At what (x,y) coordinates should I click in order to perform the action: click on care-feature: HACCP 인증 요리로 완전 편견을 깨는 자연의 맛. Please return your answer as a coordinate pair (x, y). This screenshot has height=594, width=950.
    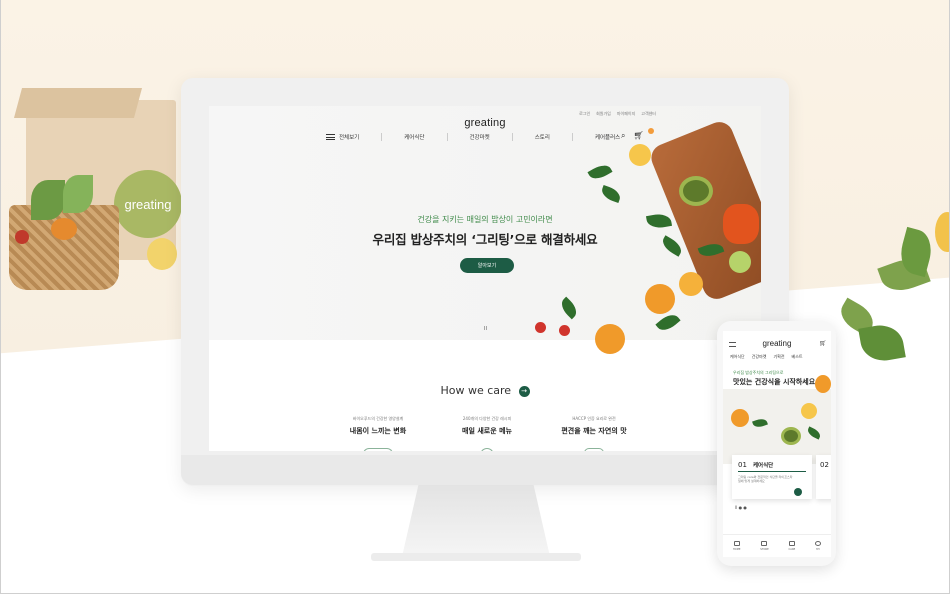
    Looking at the image, I should click on (594, 433).